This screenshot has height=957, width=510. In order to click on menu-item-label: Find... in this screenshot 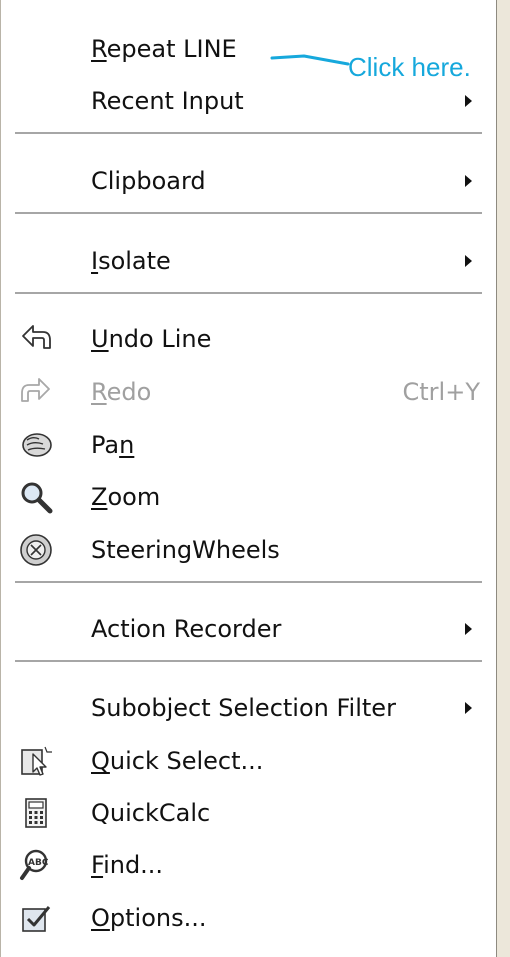, I will do `click(127, 865)`.